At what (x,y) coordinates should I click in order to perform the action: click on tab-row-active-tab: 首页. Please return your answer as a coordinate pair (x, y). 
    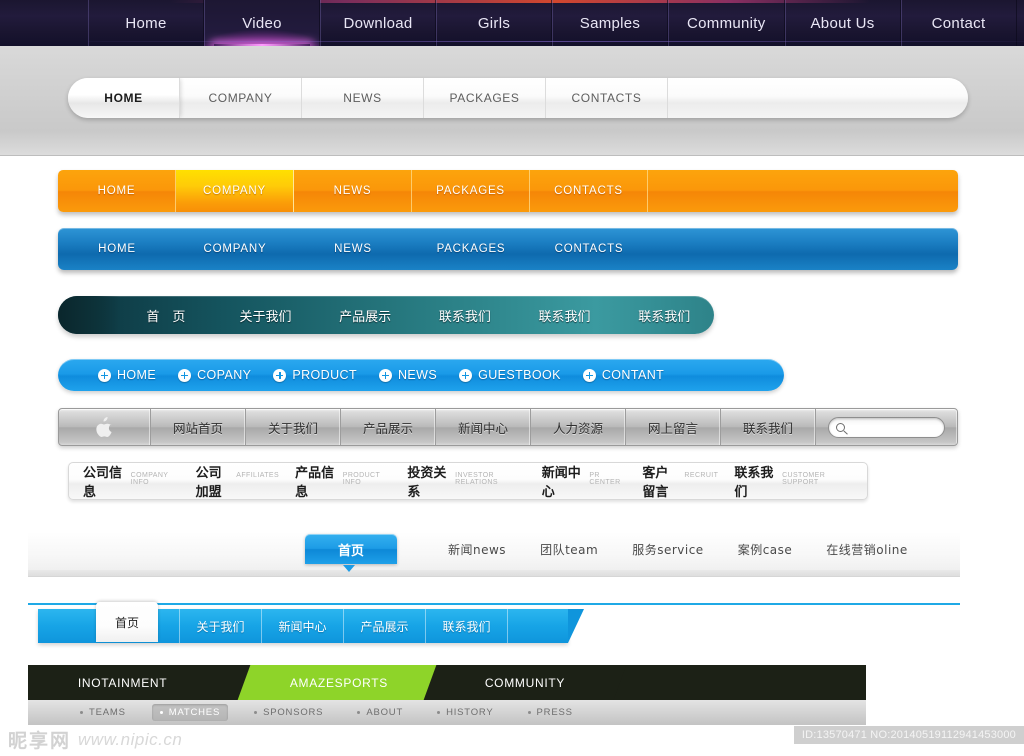
    Looking at the image, I should click on (351, 549).